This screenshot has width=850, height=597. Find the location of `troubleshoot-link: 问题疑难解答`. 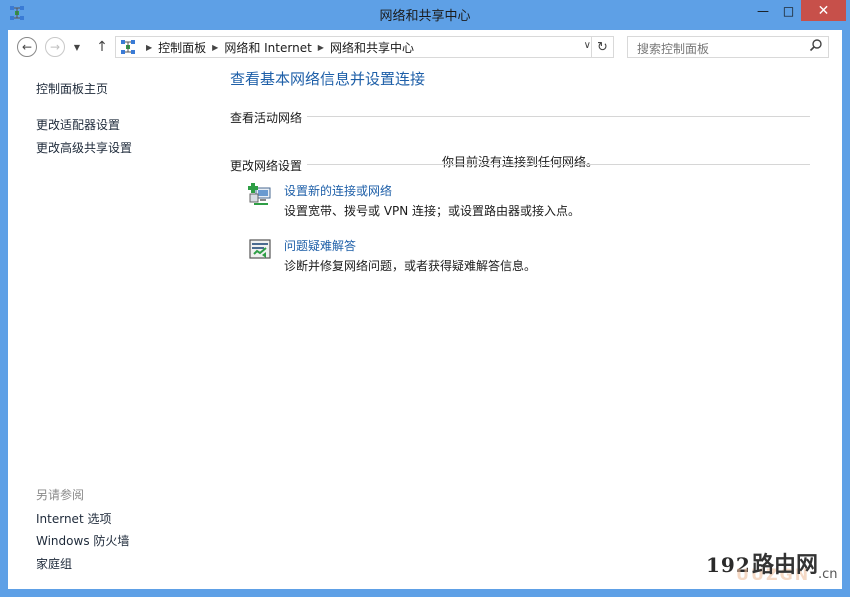

troubleshoot-link: 问题疑难解答 is located at coordinates (320, 245).